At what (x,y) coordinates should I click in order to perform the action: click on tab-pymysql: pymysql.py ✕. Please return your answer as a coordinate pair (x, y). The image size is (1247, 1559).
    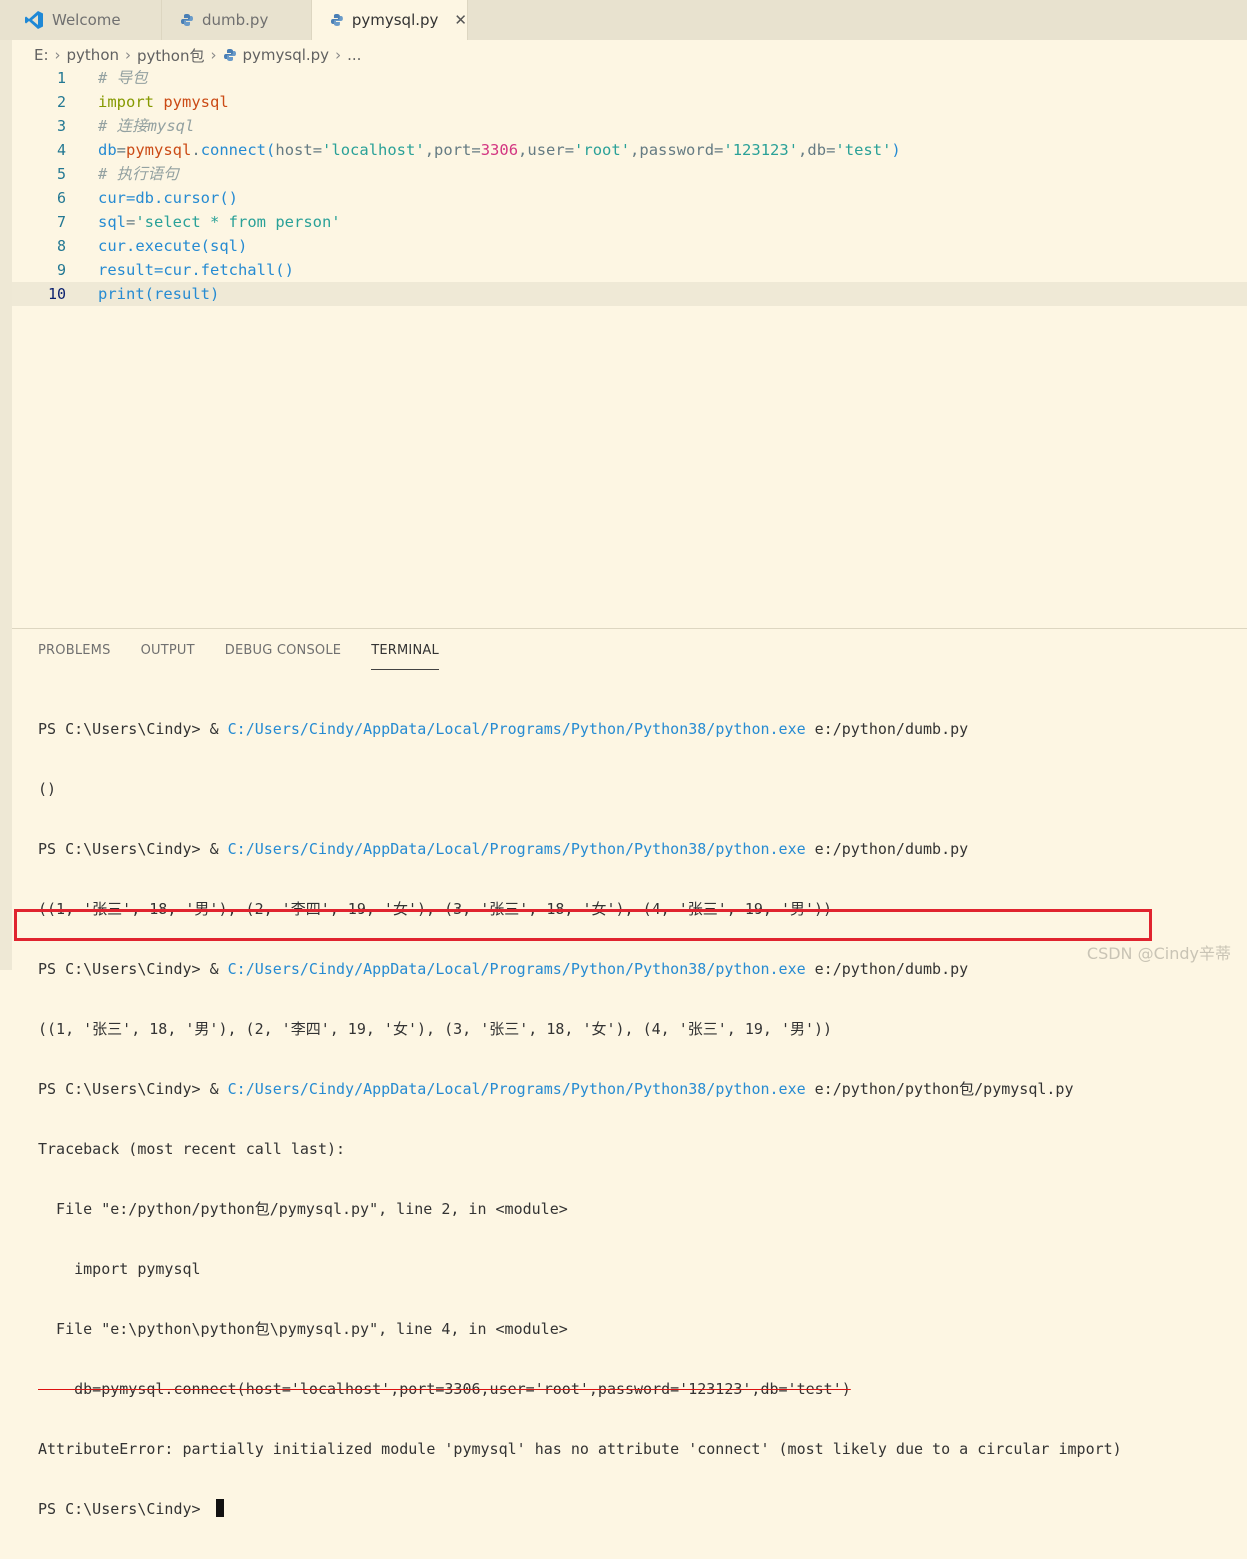
    Looking at the image, I should click on (390, 20).